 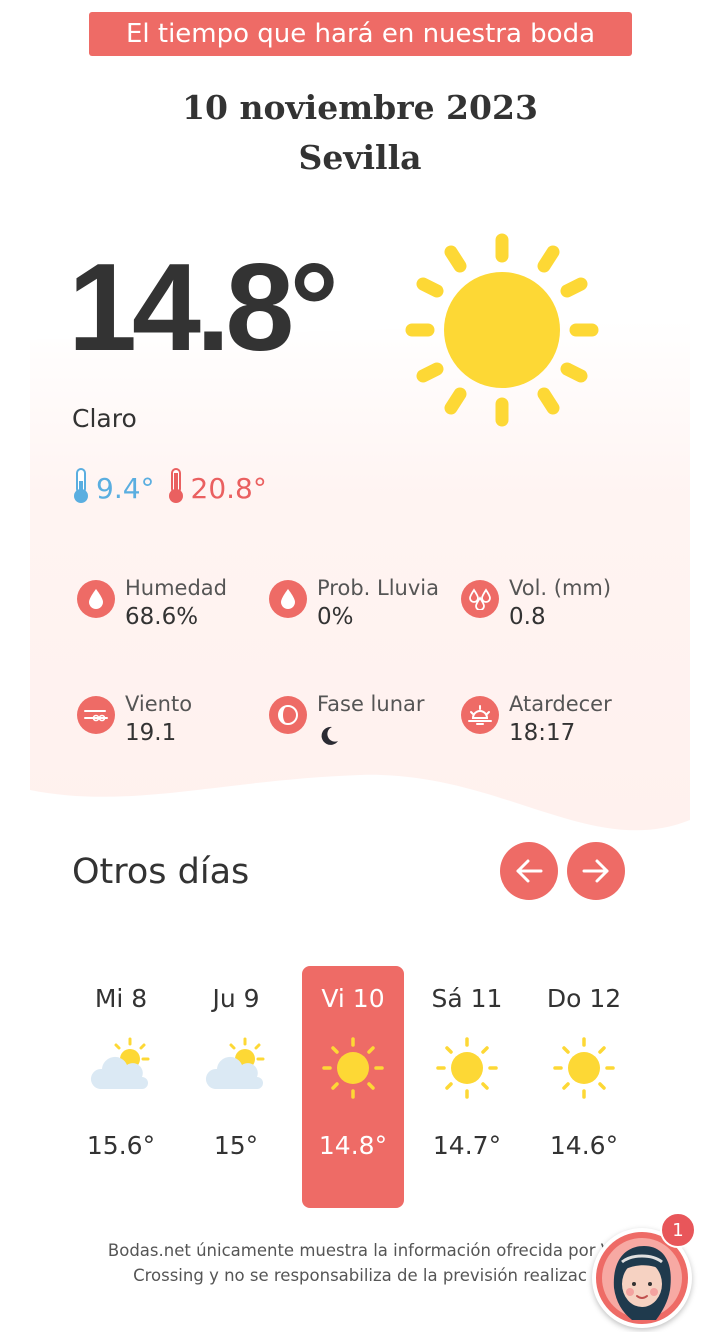 What do you see at coordinates (151, 733) in the screenshot?
I see `stat-value: 19.1` at bounding box center [151, 733].